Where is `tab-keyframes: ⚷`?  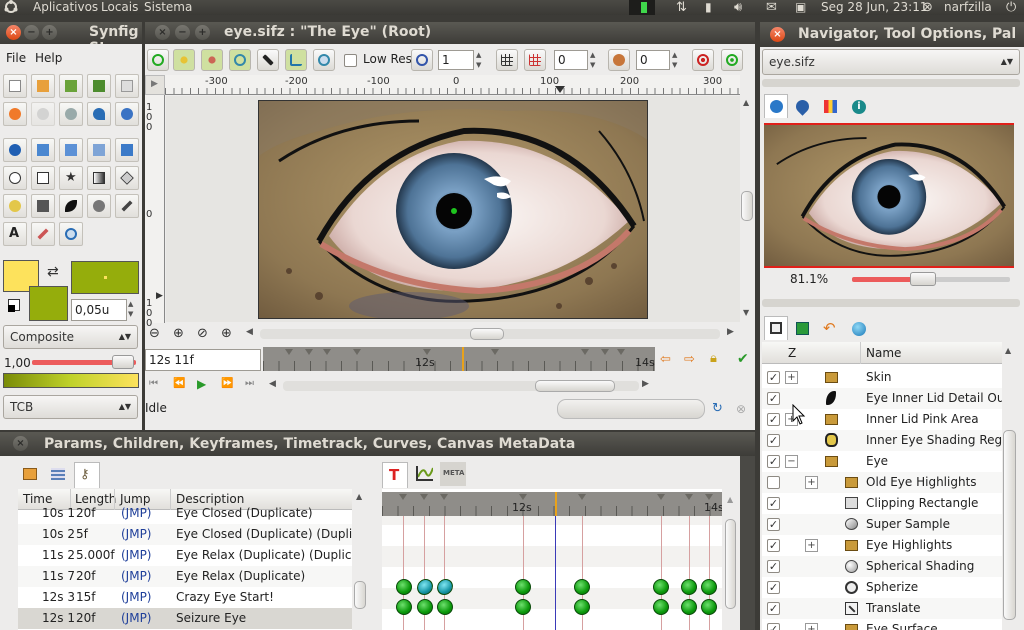 tab-keyframes: ⚷ is located at coordinates (87, 475).